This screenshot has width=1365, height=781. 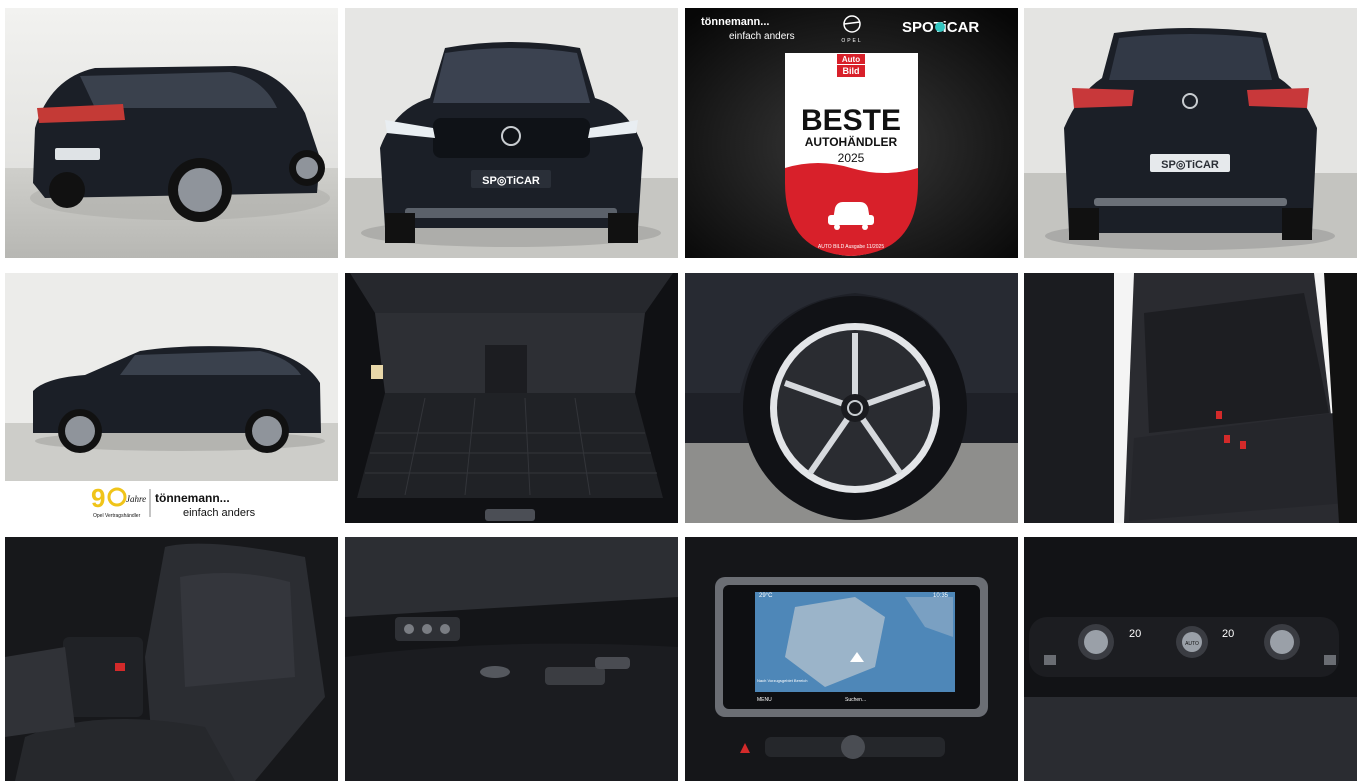 I want to click on photo-rear-seats, so click(x=1190, y=398).